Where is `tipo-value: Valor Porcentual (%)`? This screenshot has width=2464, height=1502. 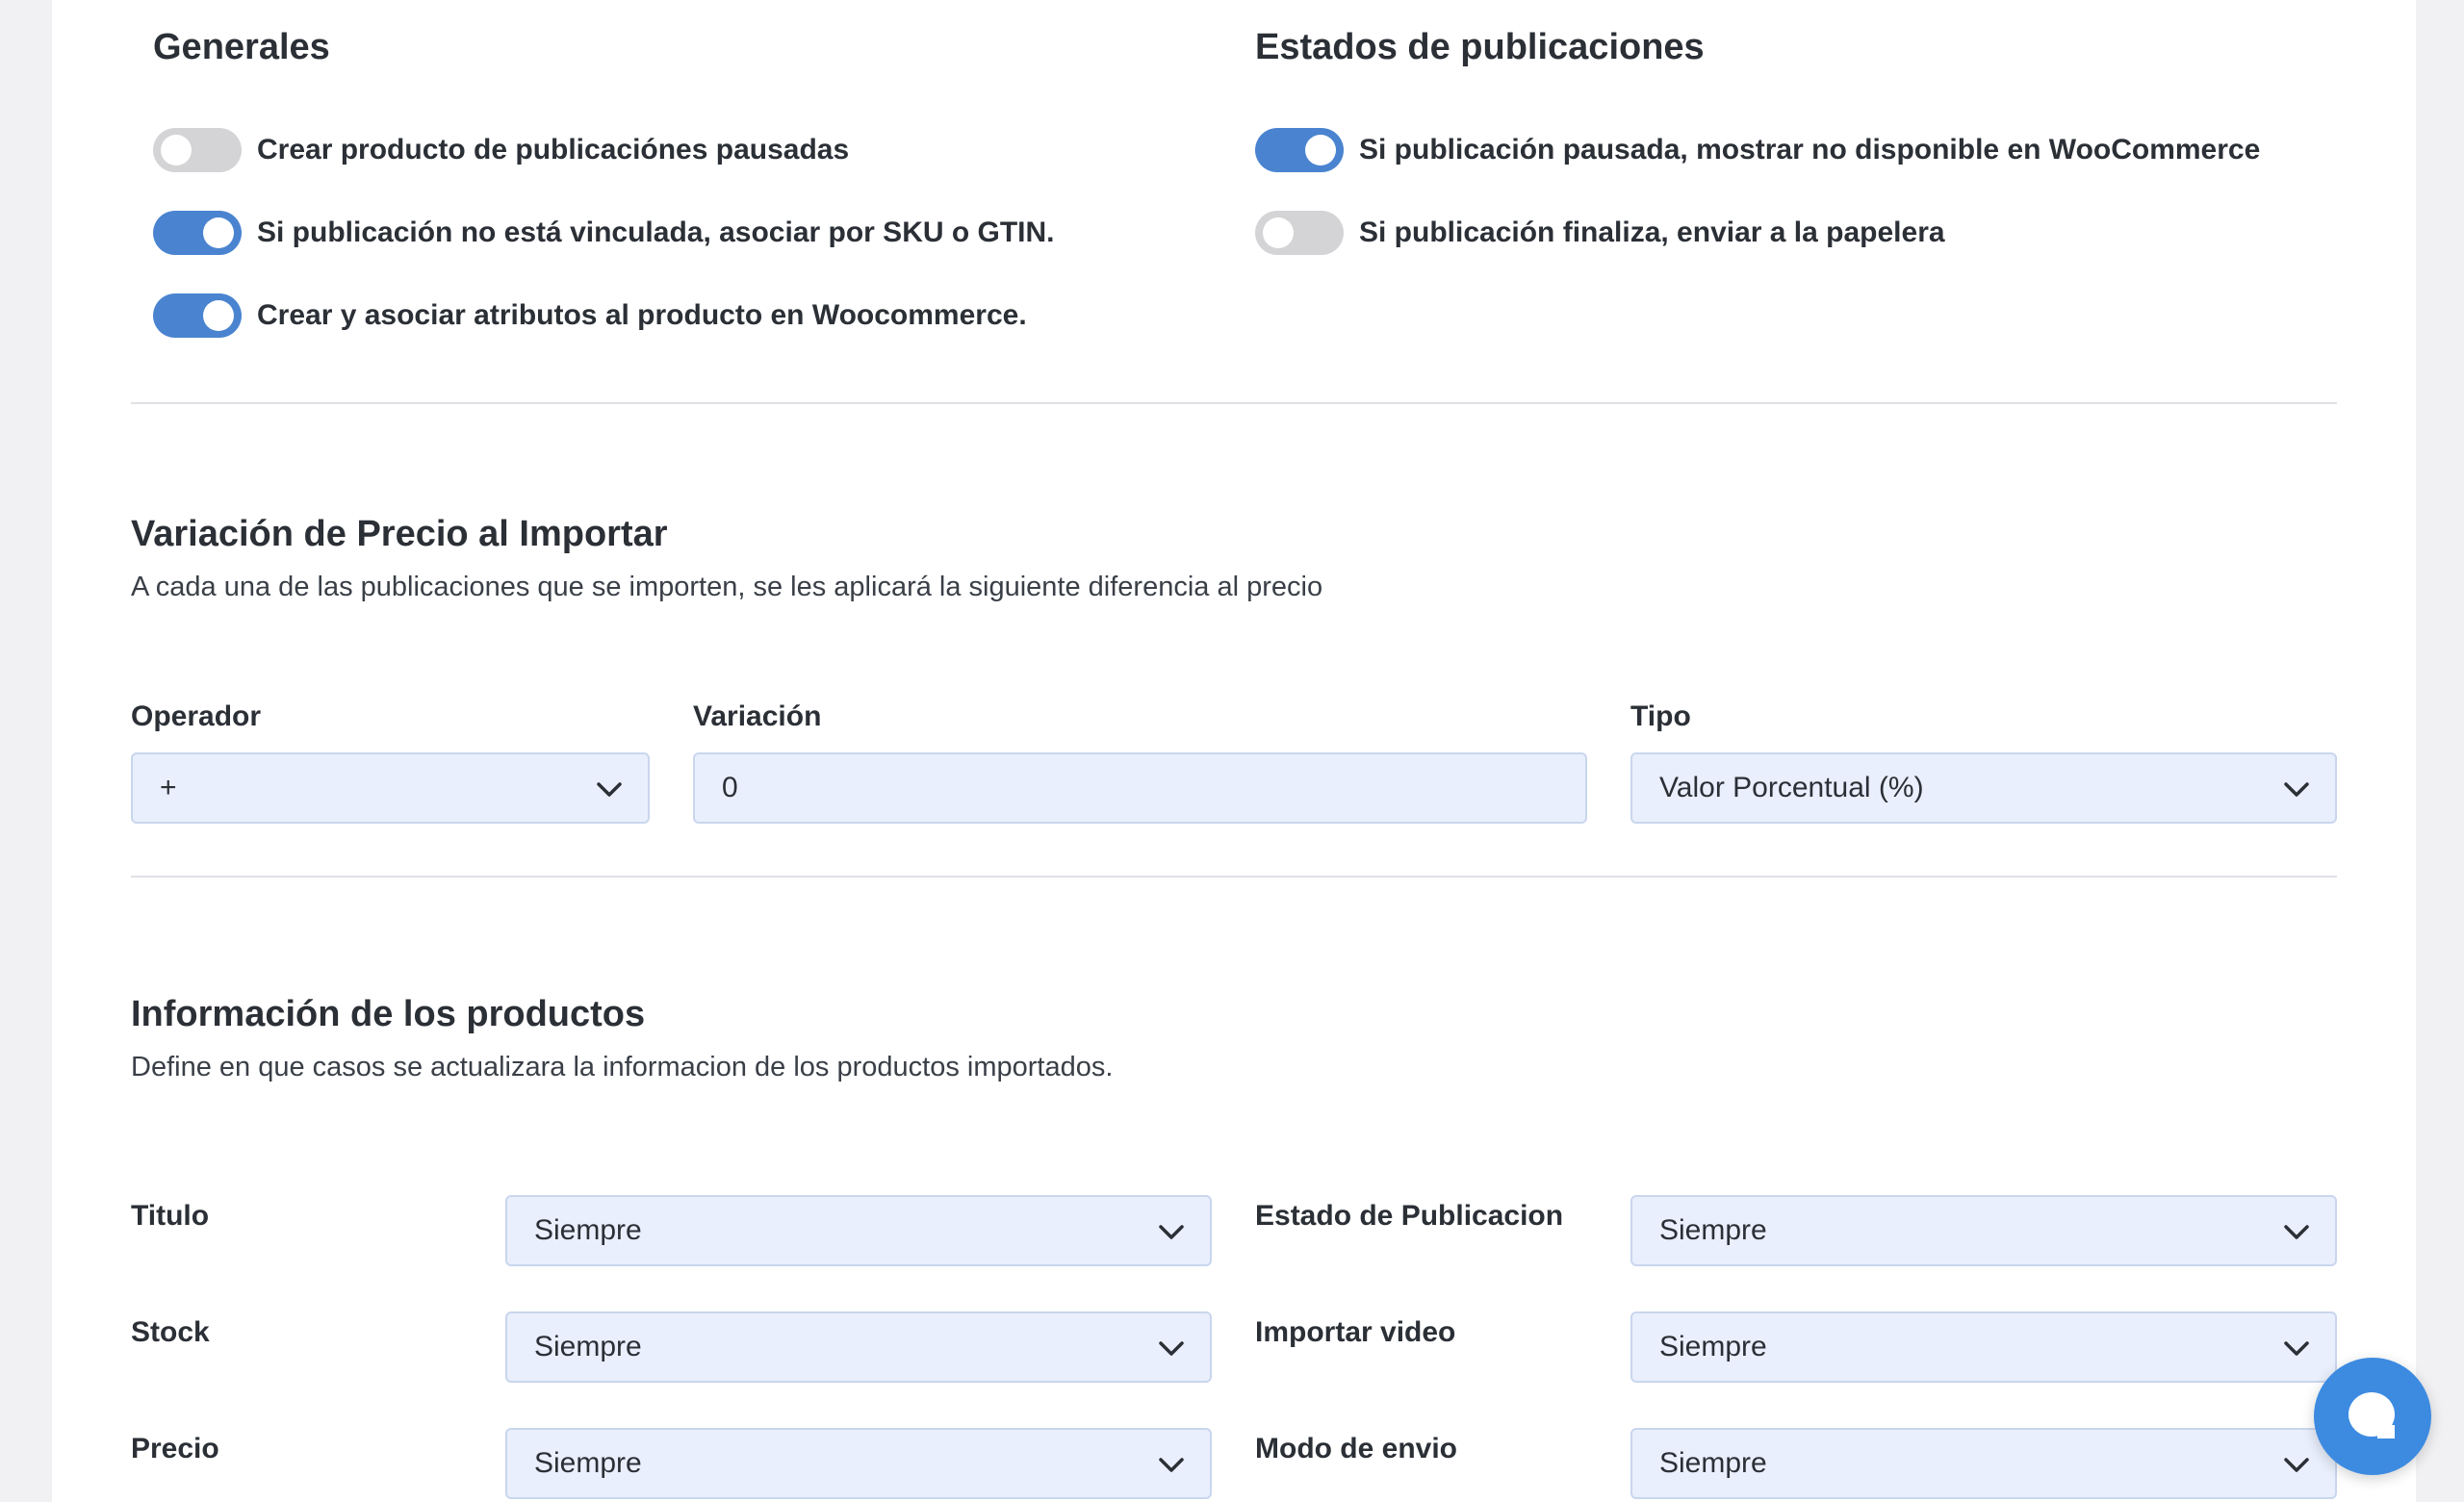
tipo-value: Valor Porcentual (%) is located at coordinates (1791, 788).